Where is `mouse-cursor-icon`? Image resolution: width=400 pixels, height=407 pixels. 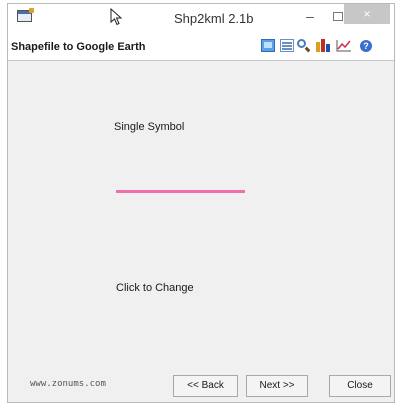
mouse-cursor-icon is located at coordinates (116, 17).